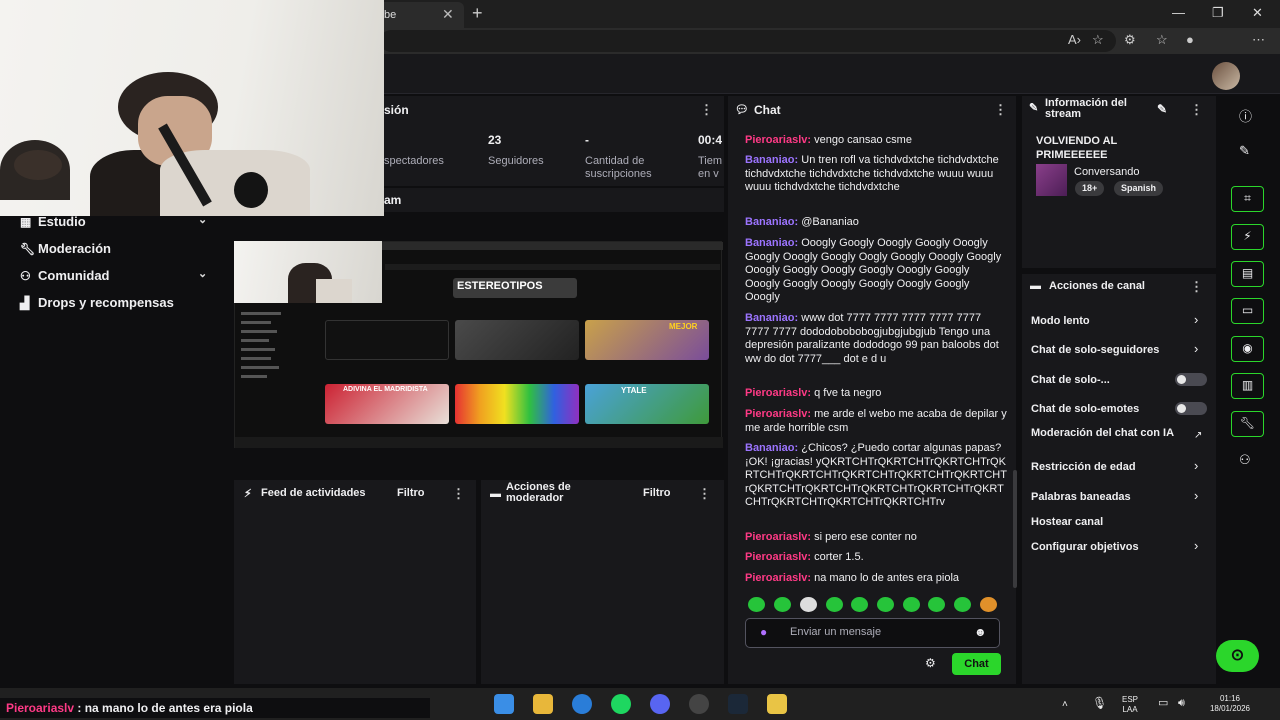 The image size is (1280, 720). I want to click on browser-tab: be ✕, so click(418, 15).